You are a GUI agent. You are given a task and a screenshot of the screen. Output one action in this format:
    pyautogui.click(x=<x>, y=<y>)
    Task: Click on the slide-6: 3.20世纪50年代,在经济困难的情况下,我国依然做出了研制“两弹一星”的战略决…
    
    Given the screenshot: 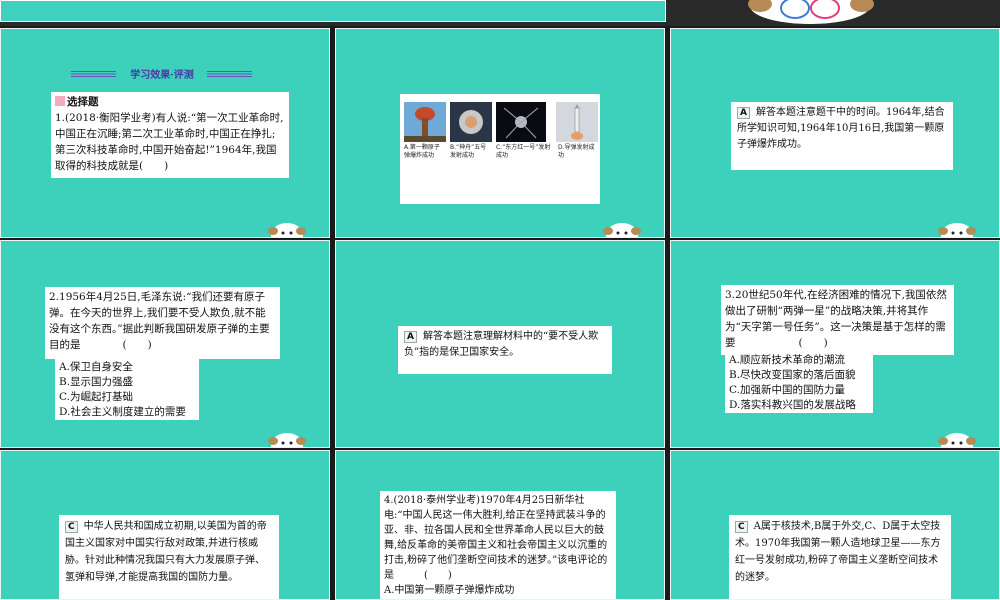 What is the action you would take?
    pyautogui.click(x=835, y=344)
    